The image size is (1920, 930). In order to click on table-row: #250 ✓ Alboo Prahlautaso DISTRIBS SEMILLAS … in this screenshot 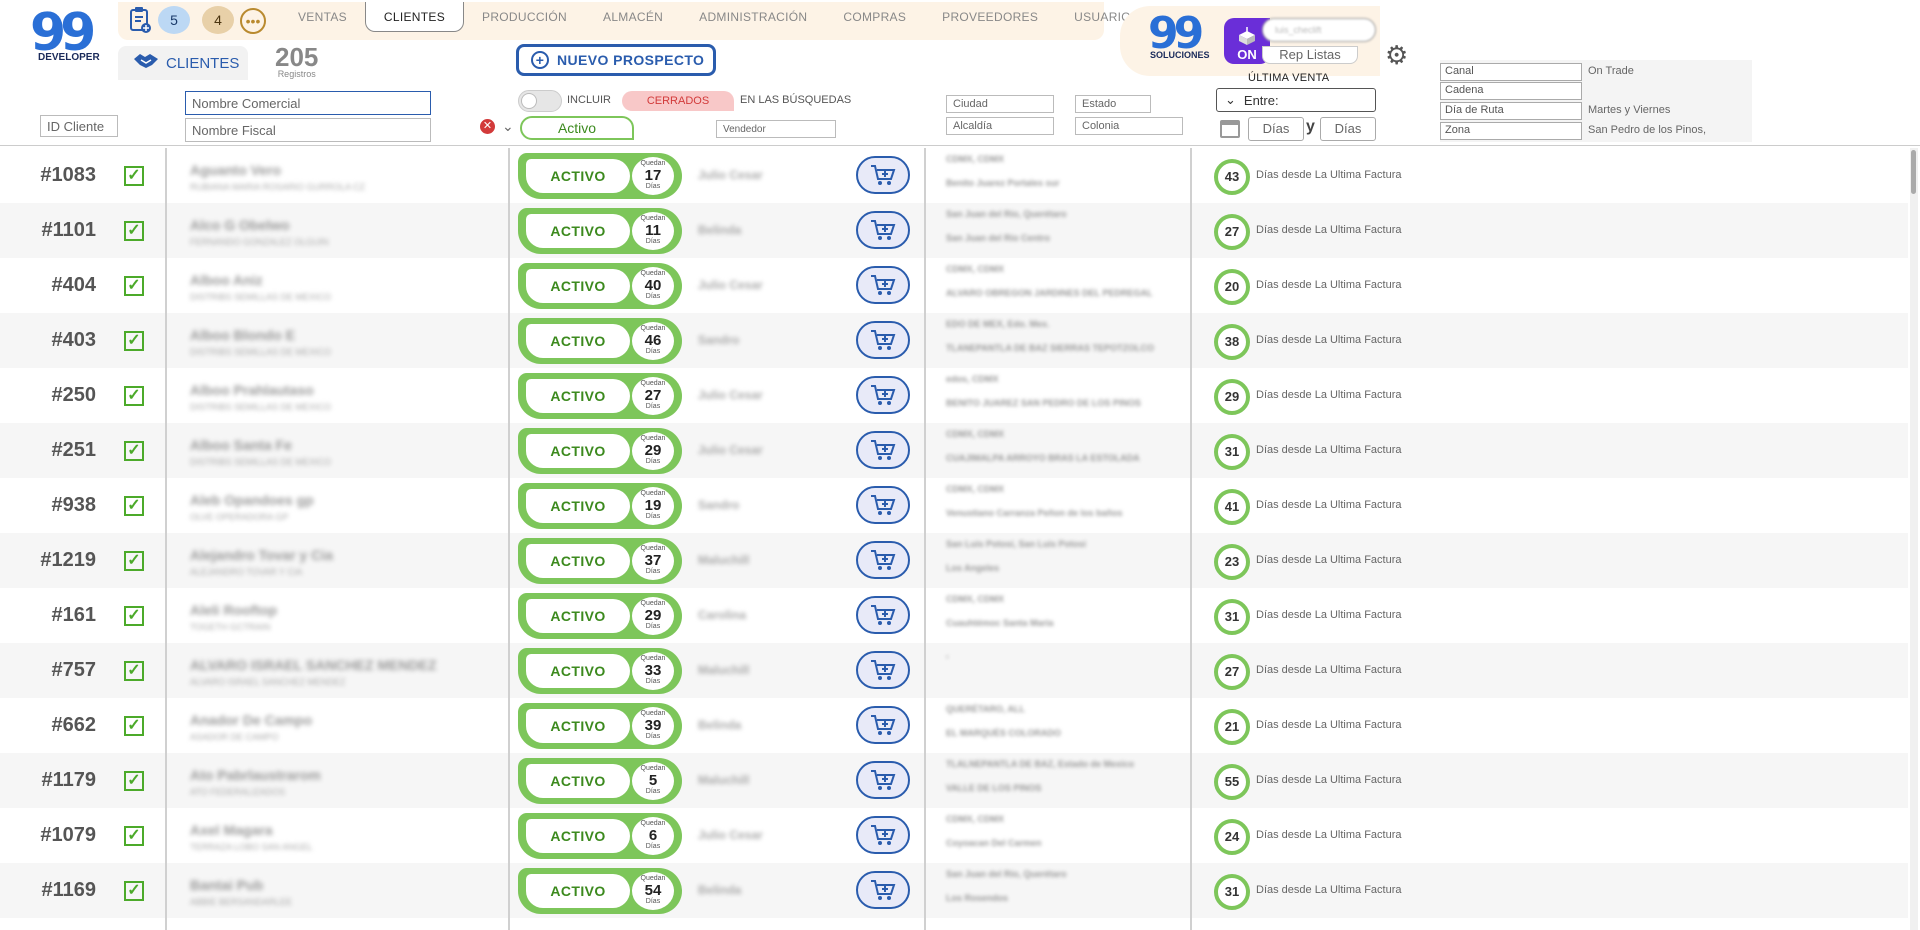, I will do `click(954, 395)`.